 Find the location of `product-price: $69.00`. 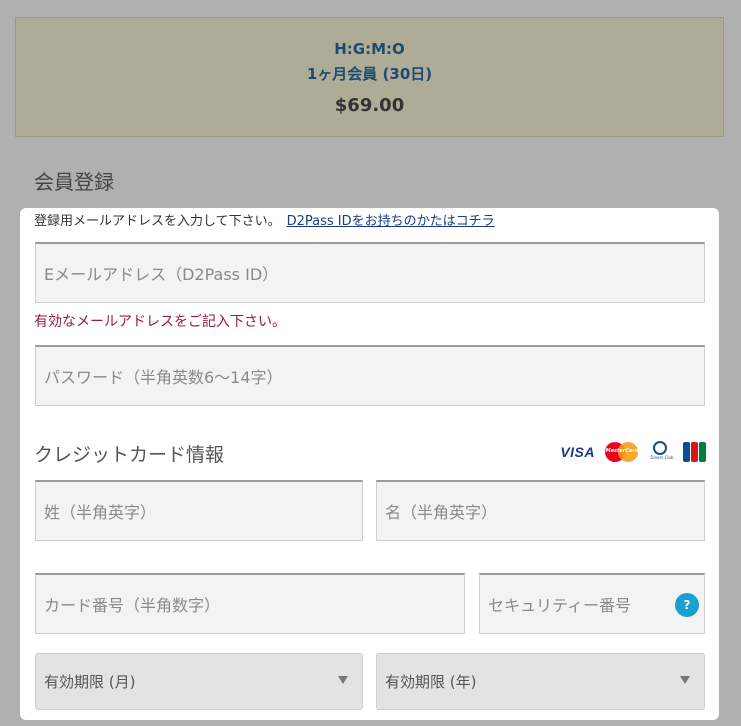

product-price: $69.00 is located at coordinates (369, 105).